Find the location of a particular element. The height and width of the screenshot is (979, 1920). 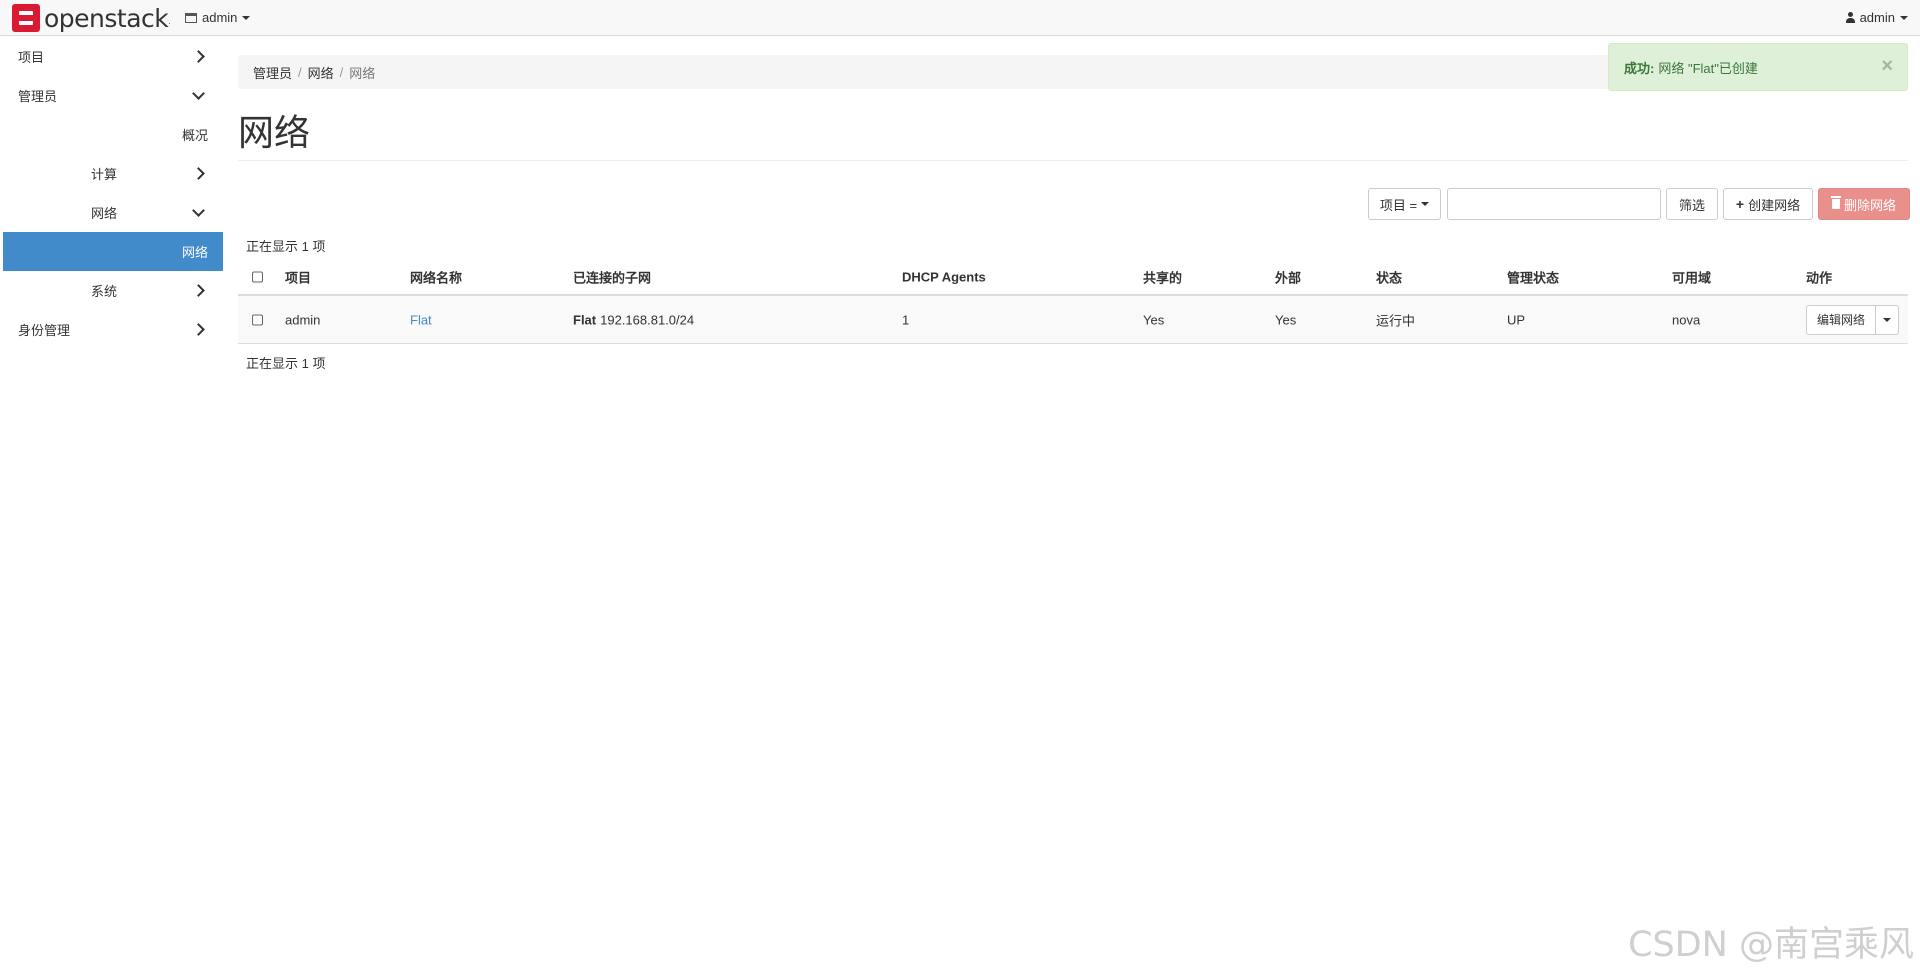

delete-networks-label: 删除网络 is located at coordinates (1869, 205).